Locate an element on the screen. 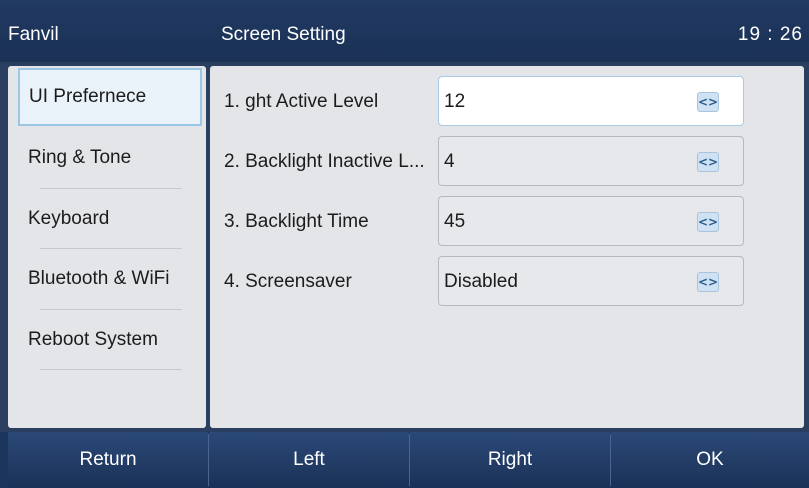 This screenshot has height=488, width=809. sidebar-item-label: UI Prefernece is located at coordinates (88, 96).